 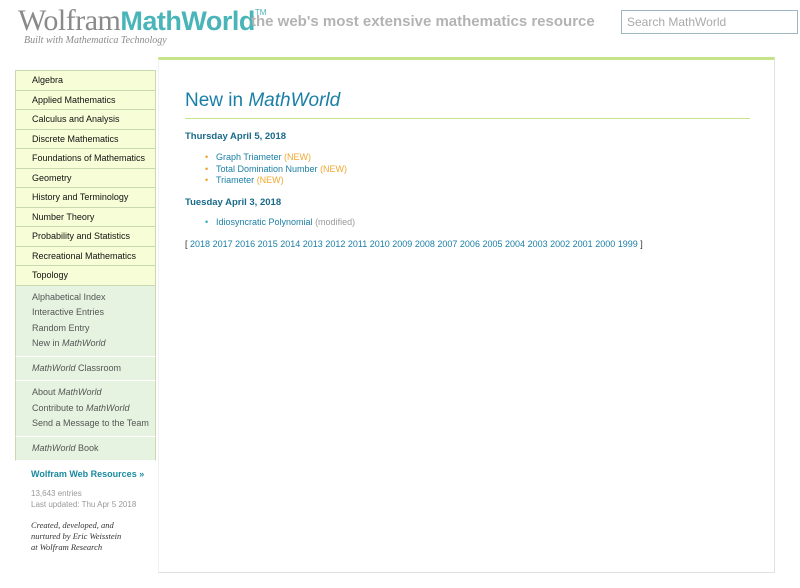 I want to click on sidebar-item-topology: Topology, so click(x=85, y=276).